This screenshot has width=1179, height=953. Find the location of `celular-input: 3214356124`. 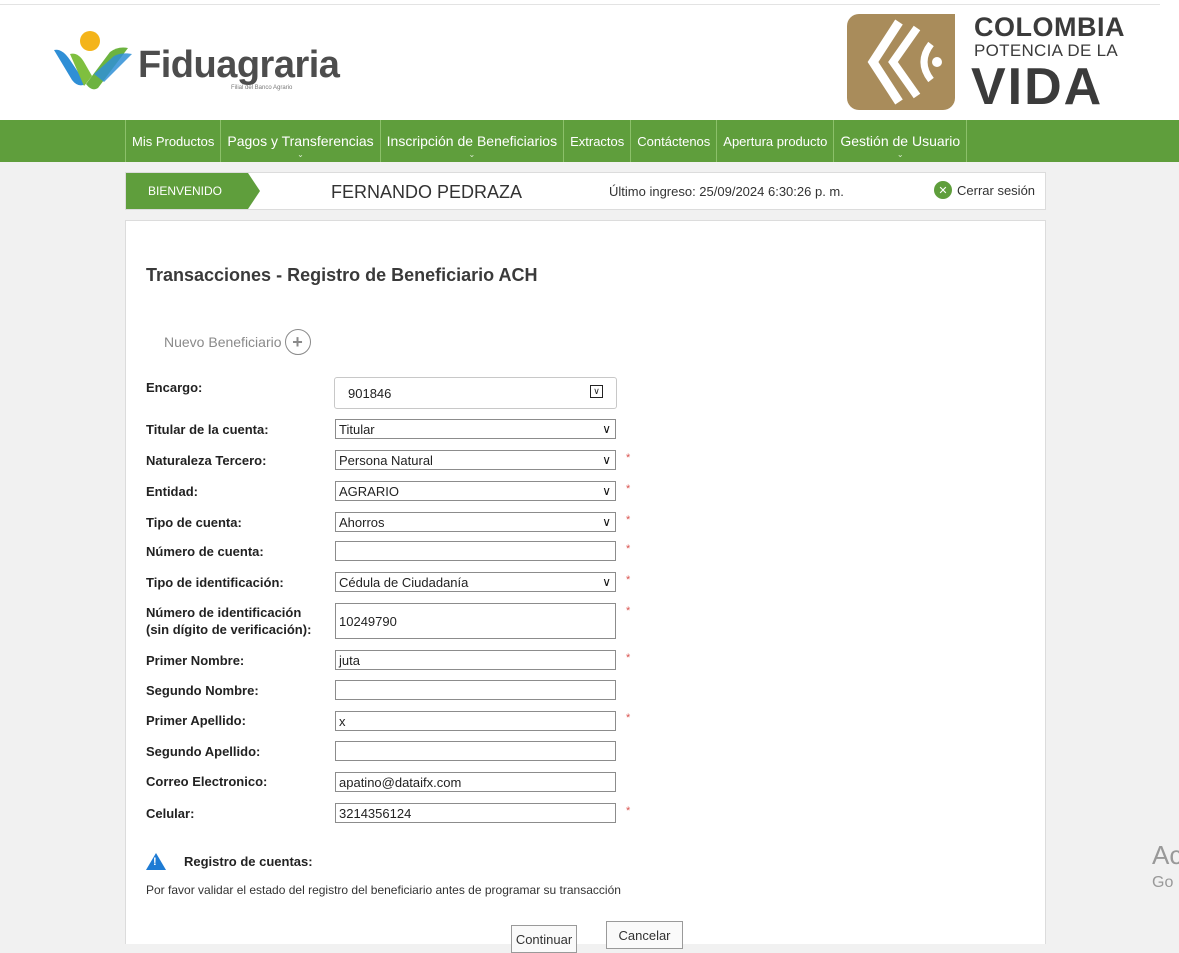

celular-input: 3214356124 is located at coordinates (475, 813).